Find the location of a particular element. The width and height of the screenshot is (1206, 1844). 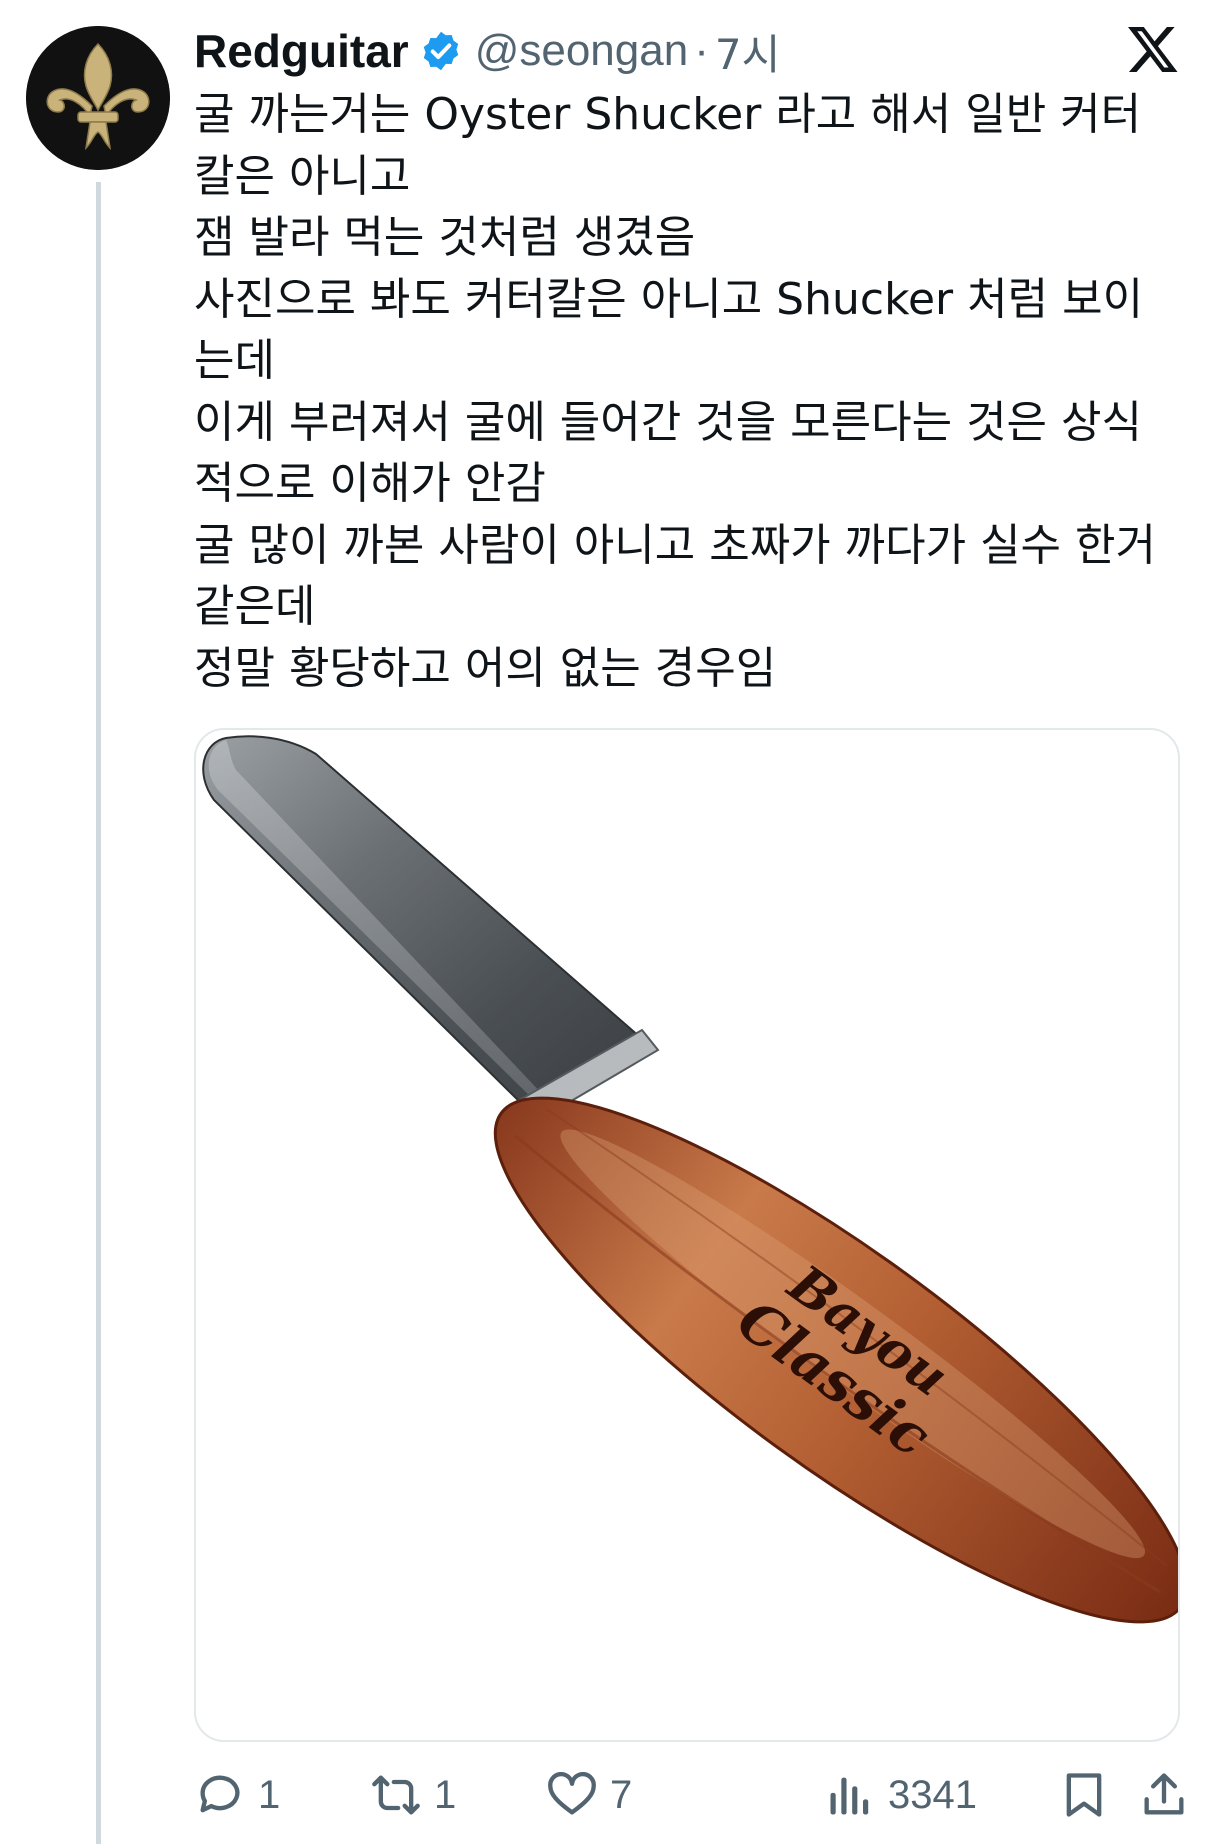

tweet-line: 사진으로 봐도 커터칼은 아니고 Shucker 처럼 보이 is located at coordinates (669, 299).